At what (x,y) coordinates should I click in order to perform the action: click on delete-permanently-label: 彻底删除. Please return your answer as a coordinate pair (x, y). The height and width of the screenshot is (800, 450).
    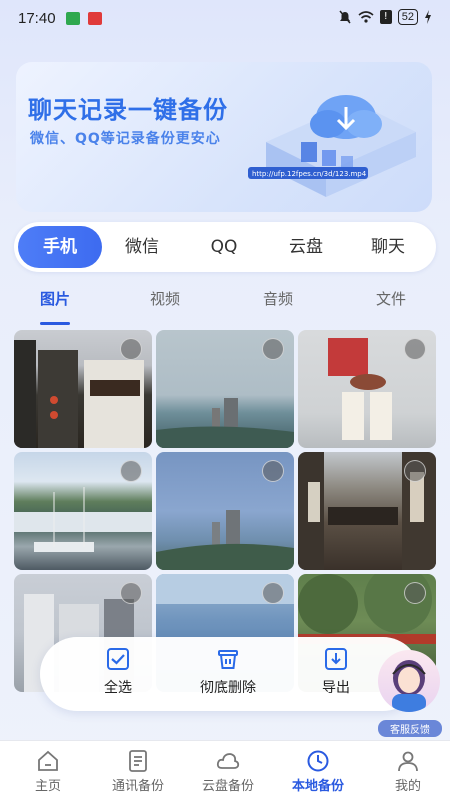
    Looking at the image, I should click on (228, 688).